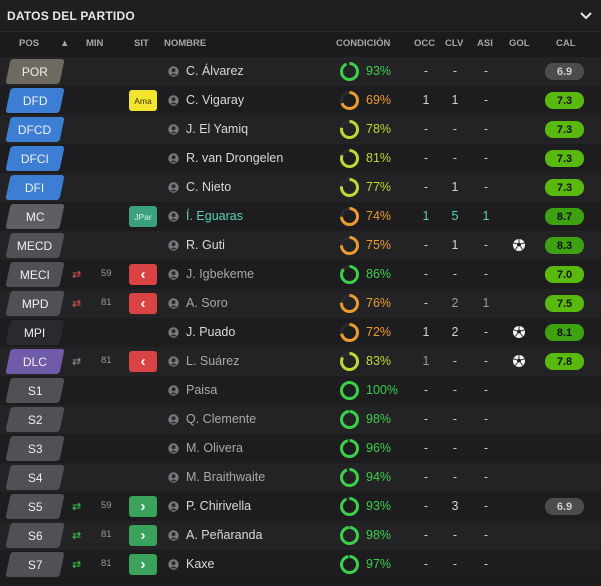 The height and width of the screenshot is (586, 601). I want to click on col-header-min: MIN, so click(94, 43).